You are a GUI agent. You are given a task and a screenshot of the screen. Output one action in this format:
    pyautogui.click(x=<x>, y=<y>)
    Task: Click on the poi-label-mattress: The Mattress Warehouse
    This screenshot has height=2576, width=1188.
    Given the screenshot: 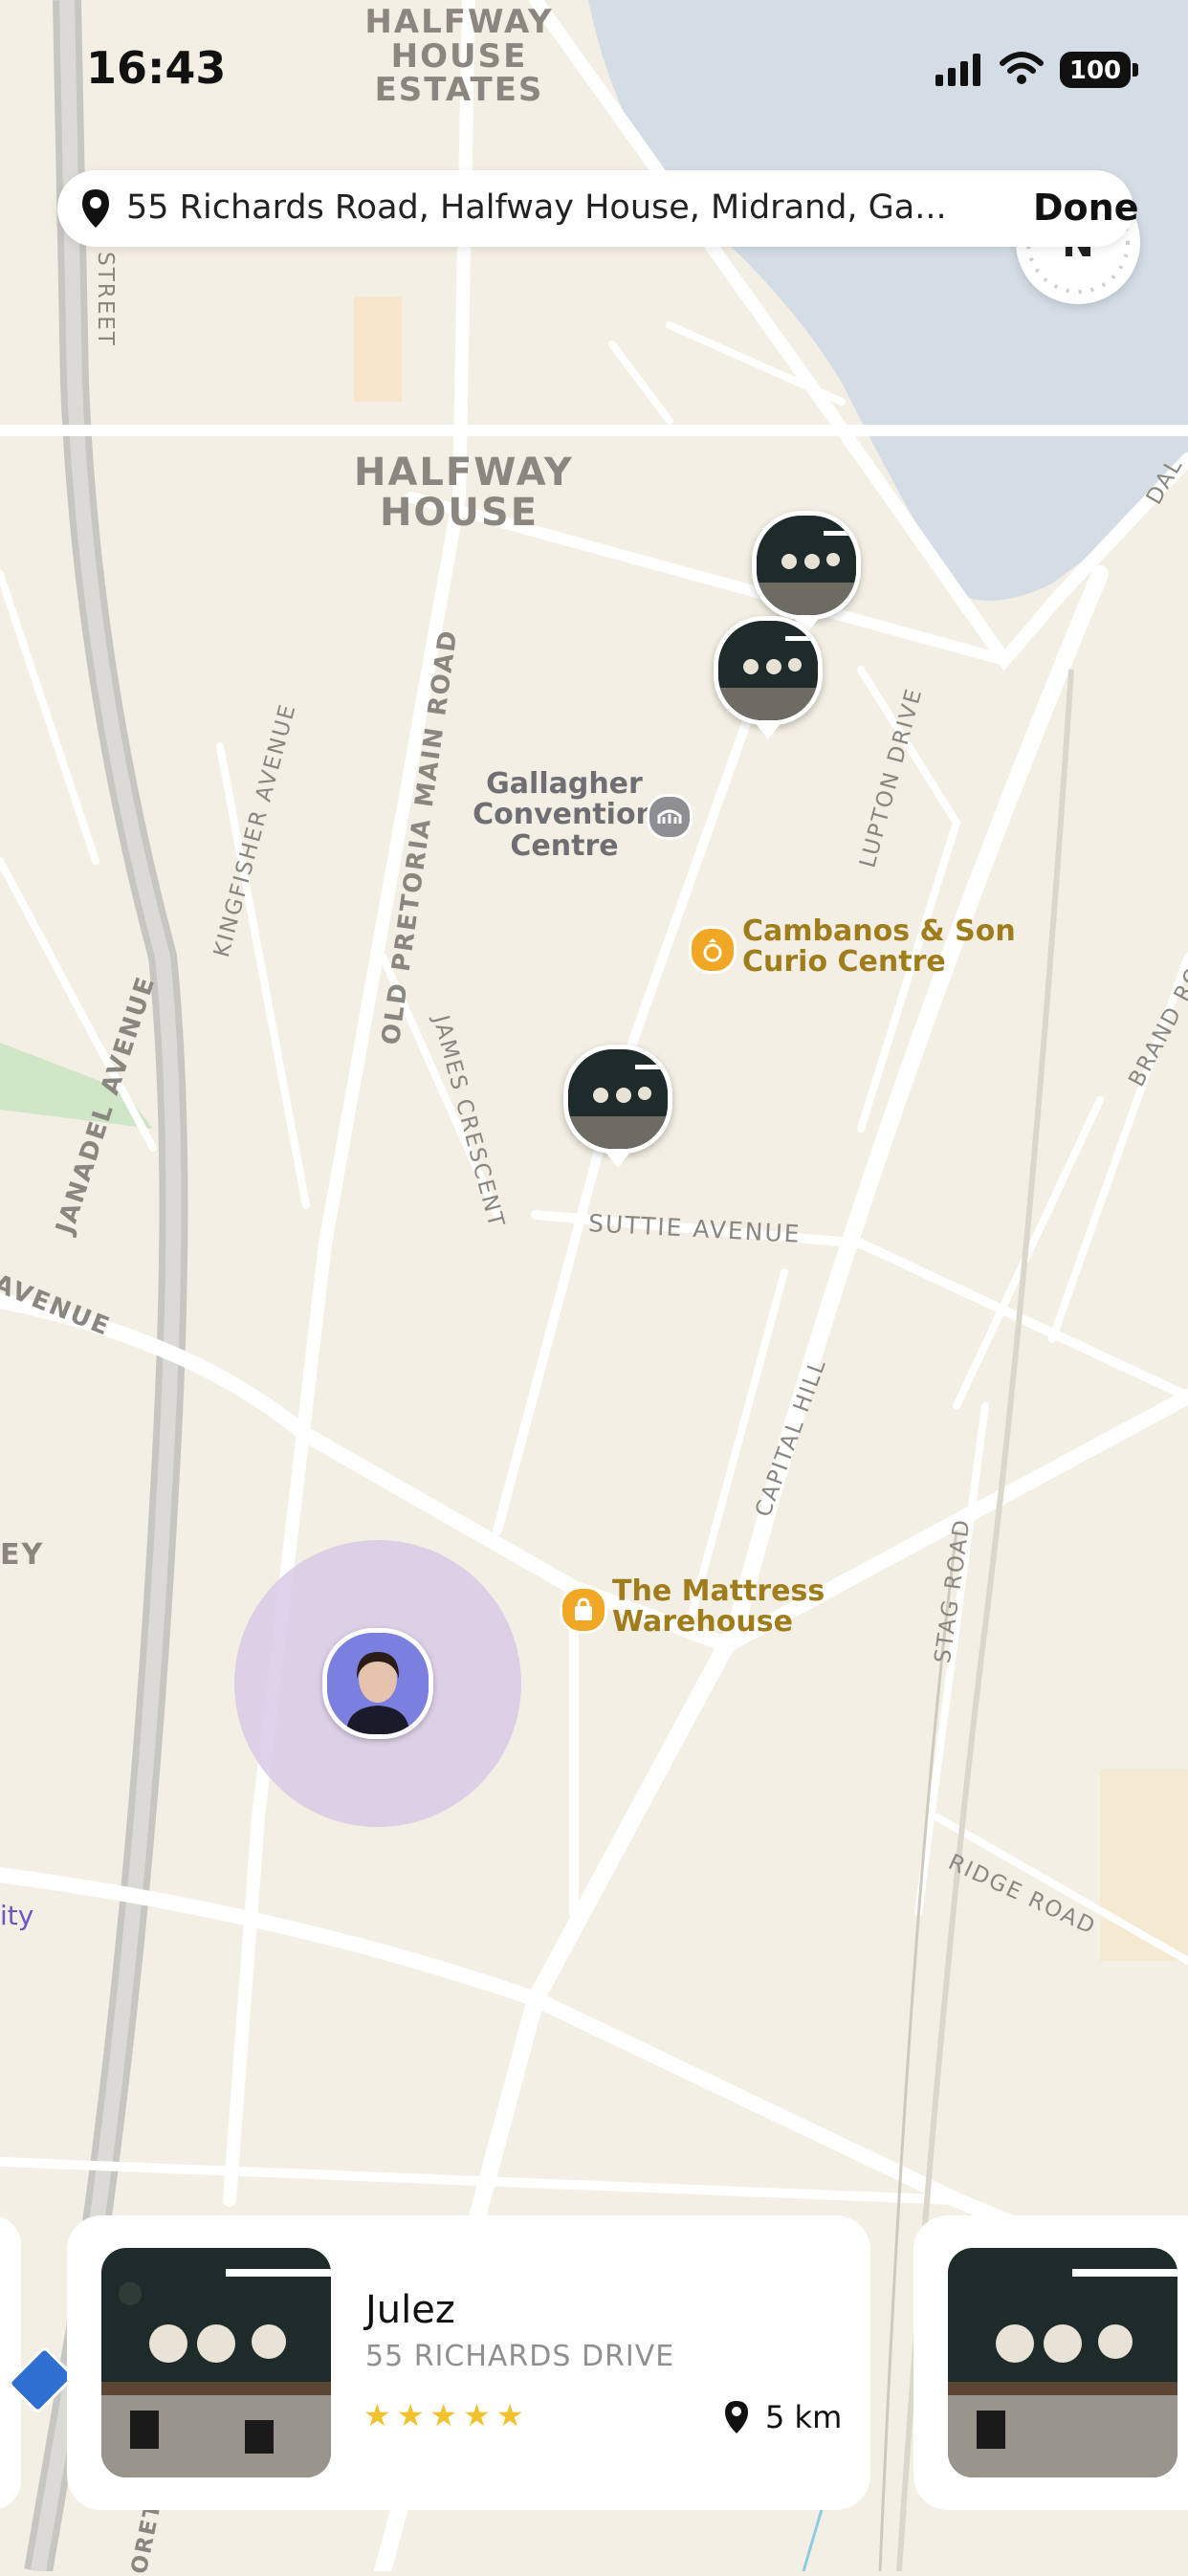 What is the action you would take?
    pyautogui.click(x=718, y=1607)
    